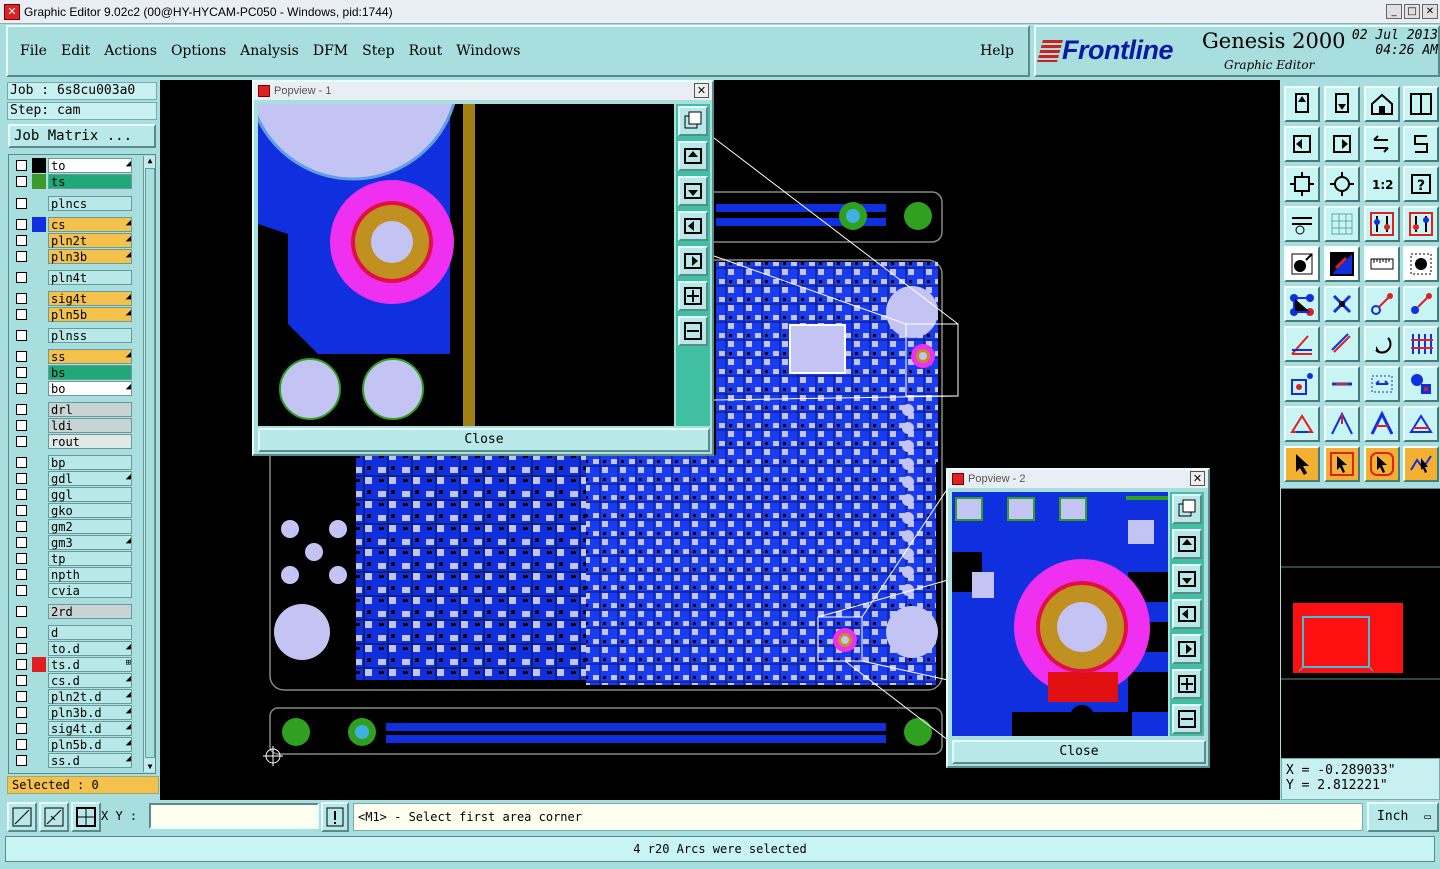 The width and height of the screenshot is (1440, 869). I want to click on popview-2-canvas, so click(1060, 614).